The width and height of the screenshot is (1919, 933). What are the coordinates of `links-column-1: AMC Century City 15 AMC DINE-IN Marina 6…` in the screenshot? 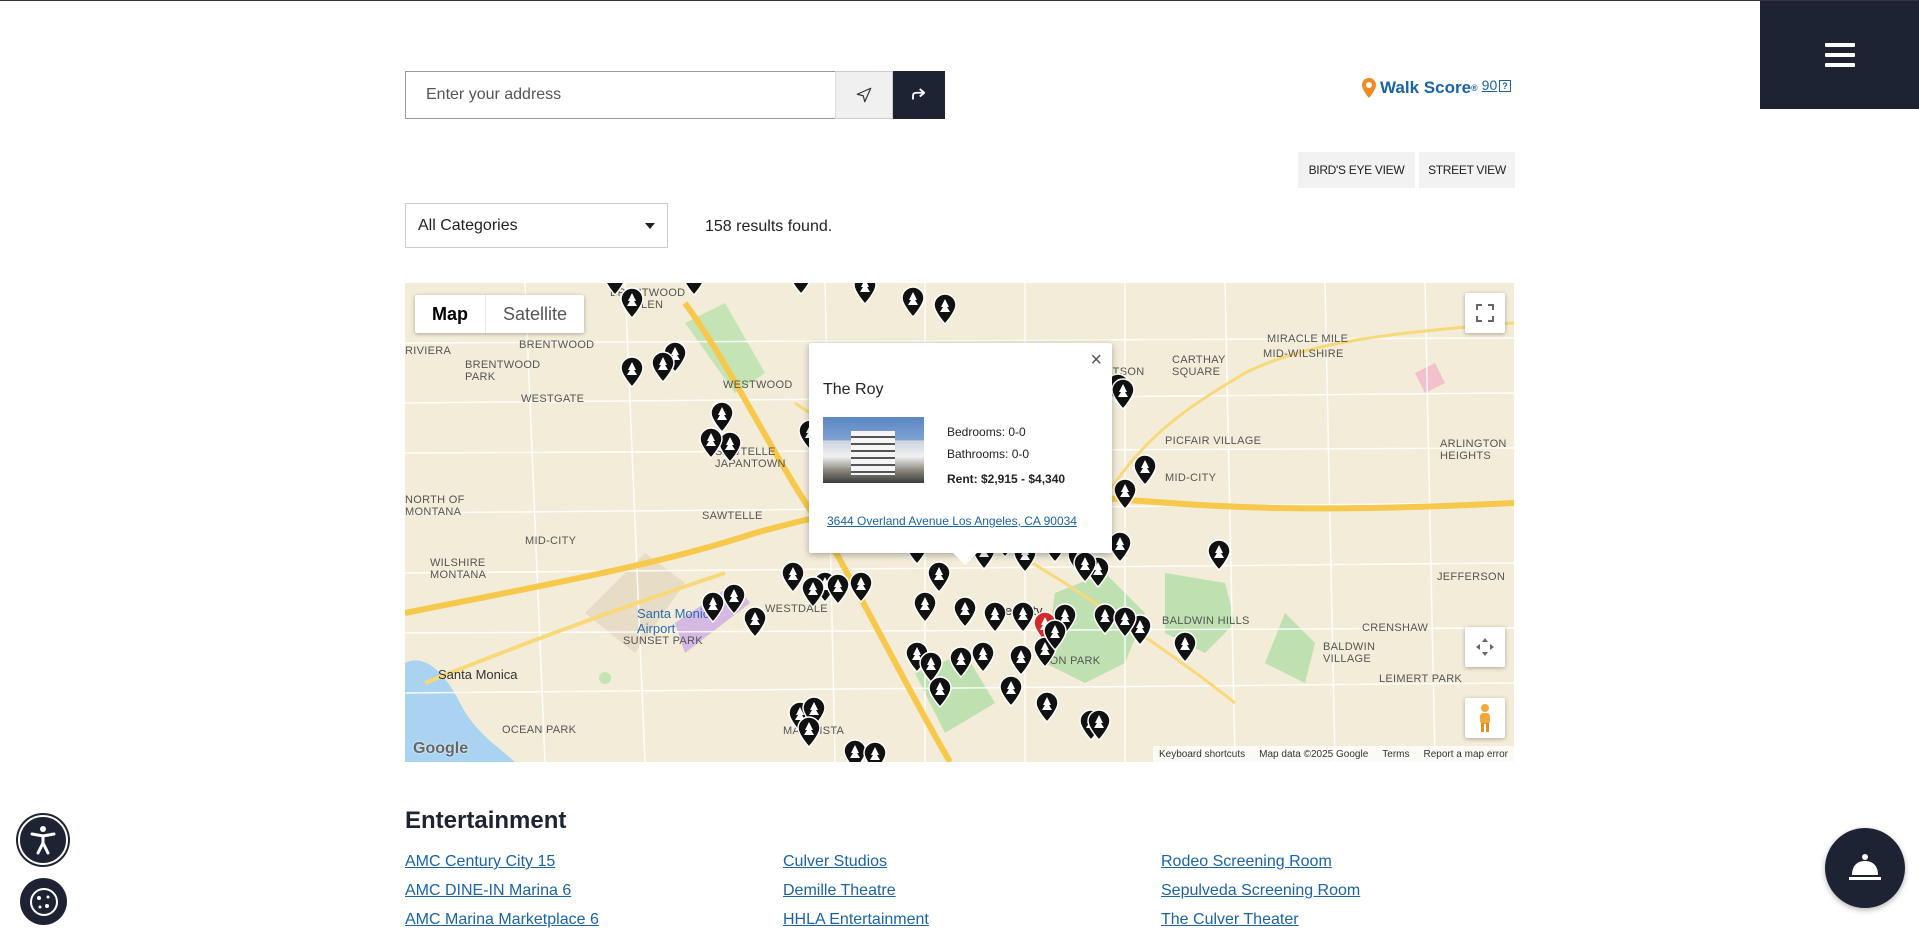 It's located at (502, 890).